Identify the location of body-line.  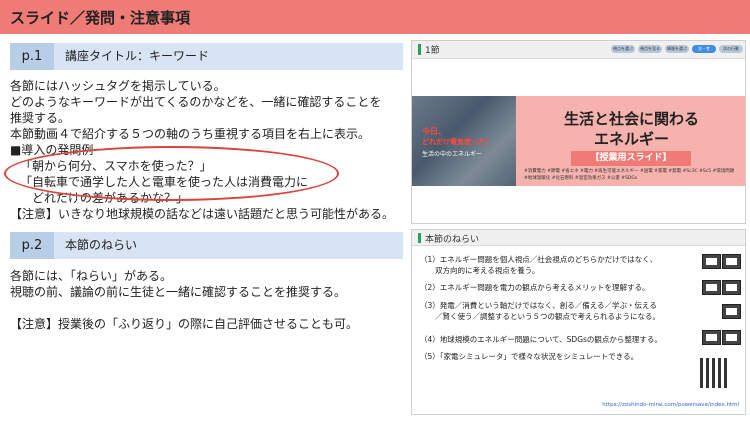
(184, 308).